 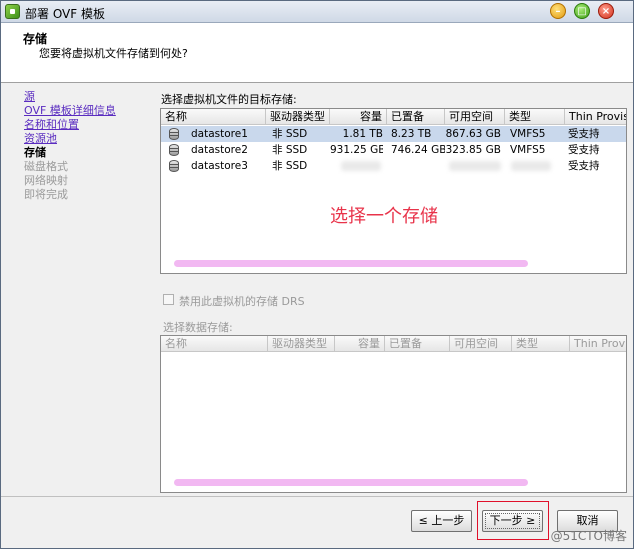 What do you see at coordinates (12, 11) in the screenshot?
I see `app-icon` at bounding box center [12, 11].